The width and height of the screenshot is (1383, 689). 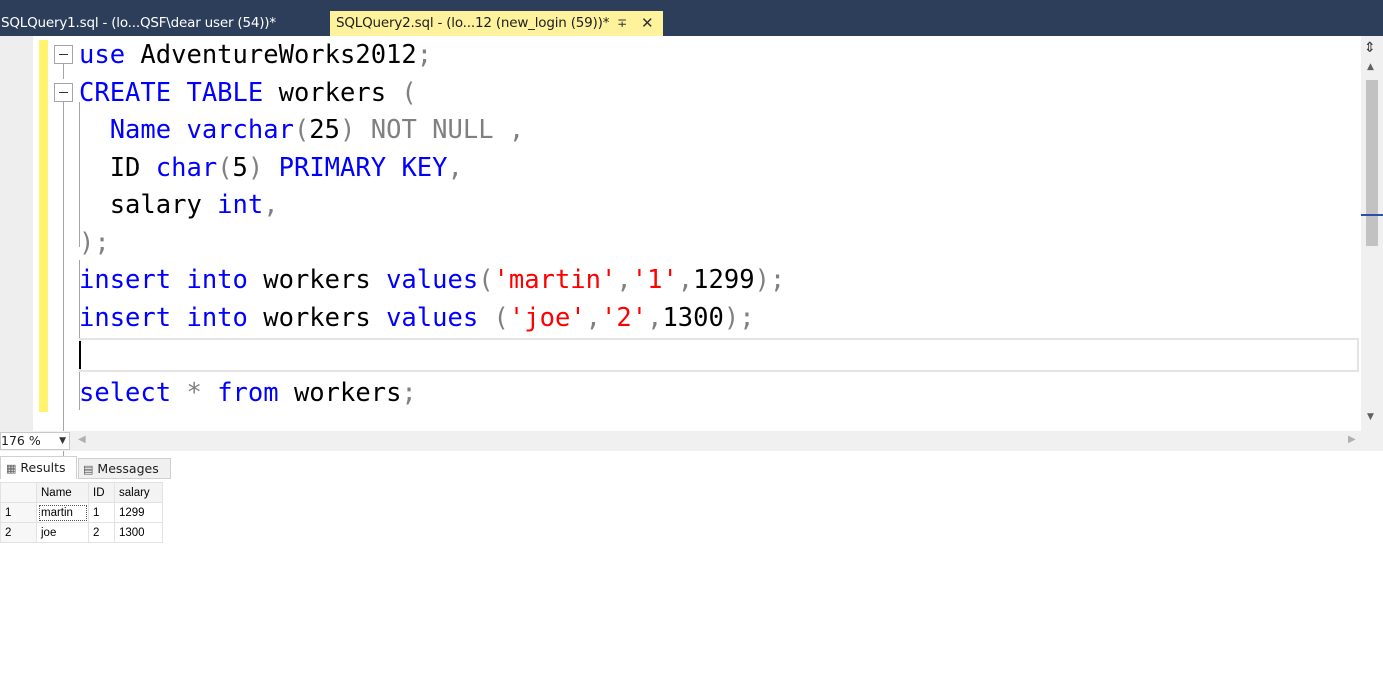 I want to click on tab-messages: ▤ Messages, so click(x=124, y=468).